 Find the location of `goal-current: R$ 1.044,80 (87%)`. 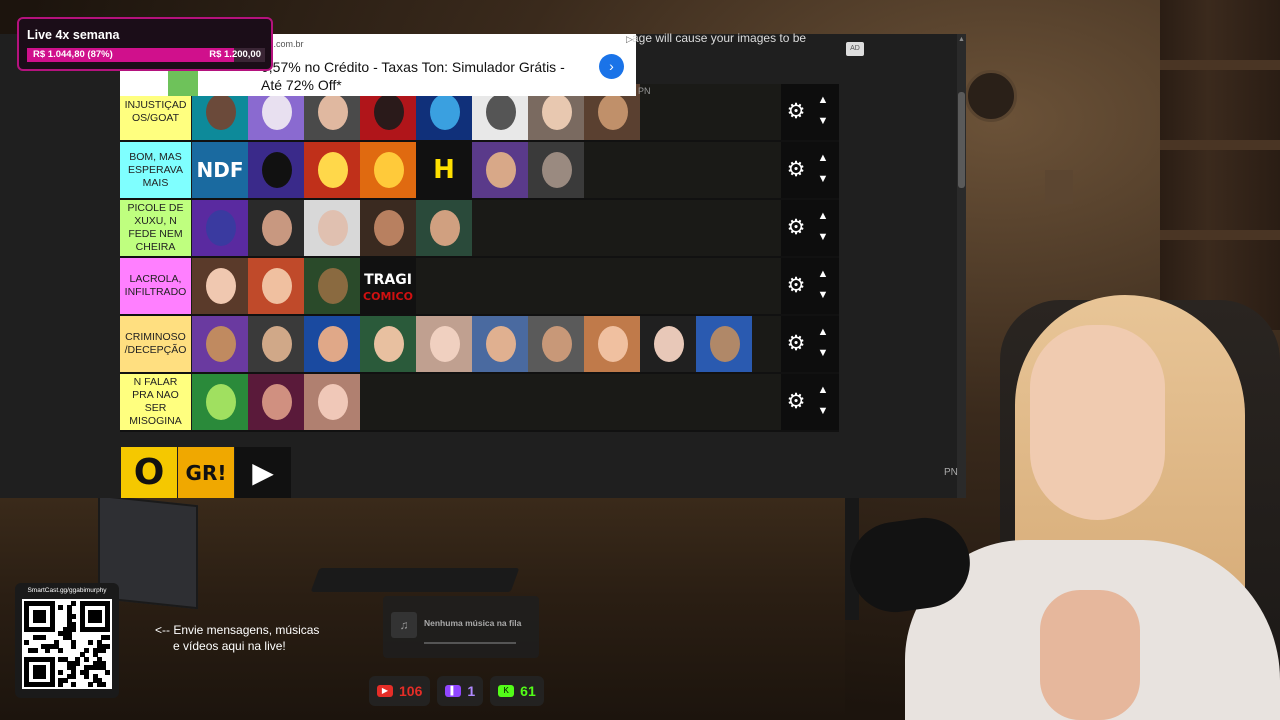

goal-current: R$ 1.044,80 (87%) is located at coordinates (73, 54).